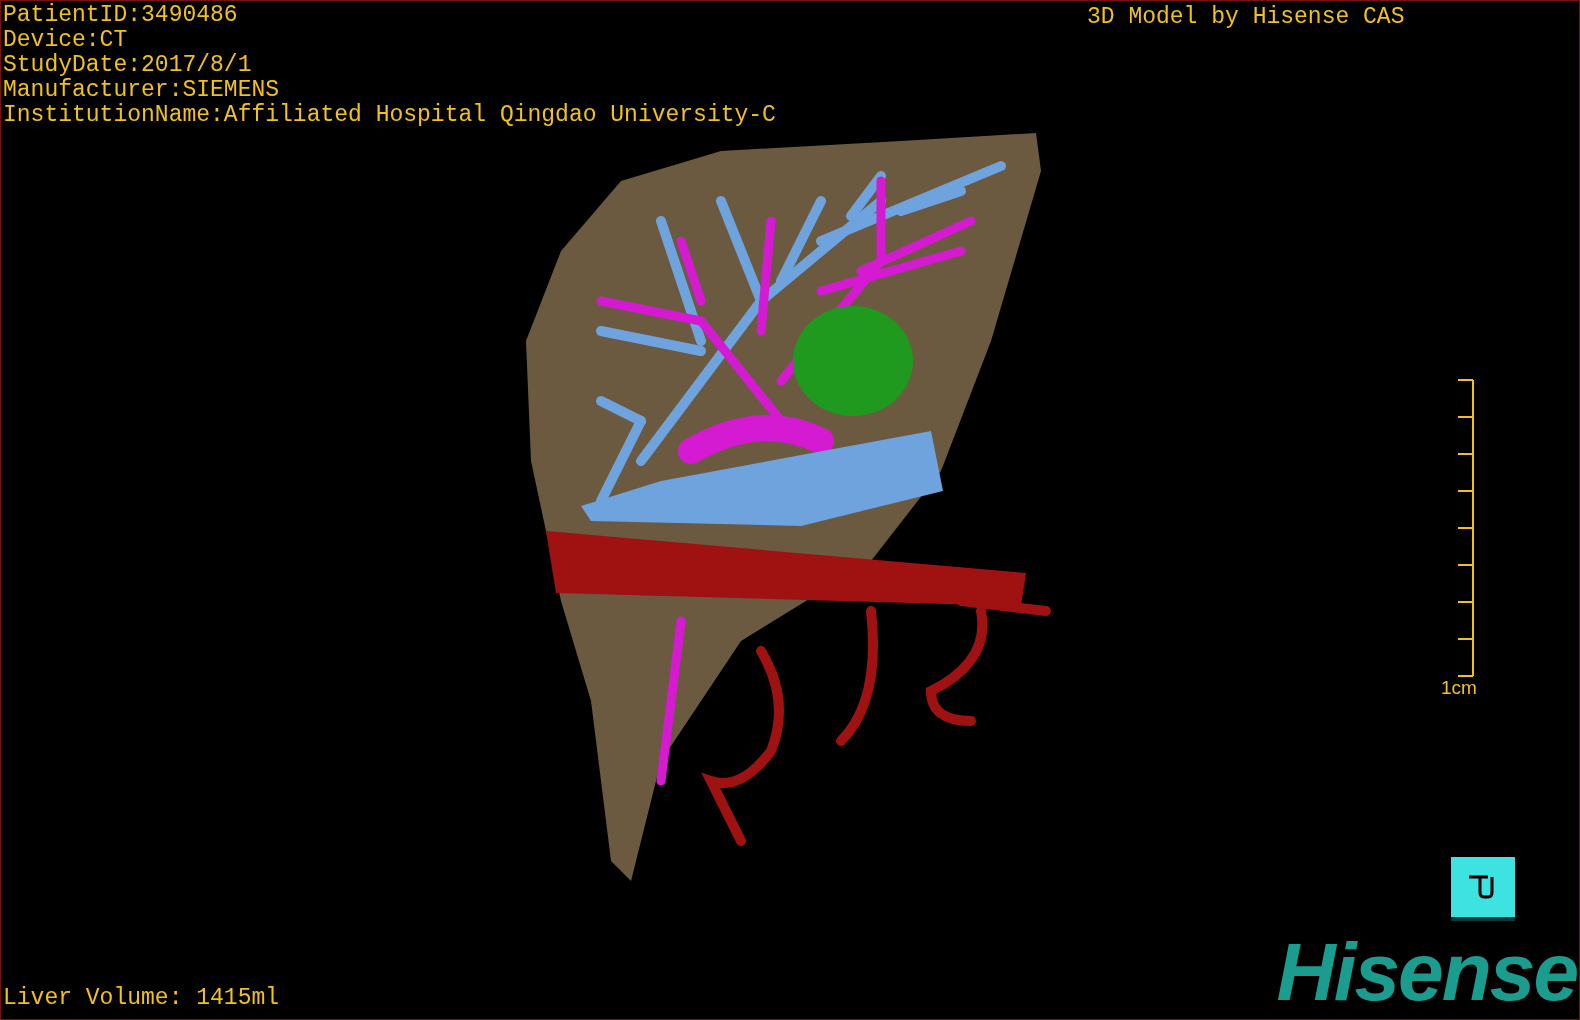 The image size is (1580, 1020). I want to click on scale-label: 1cm, so click(1459, 688).